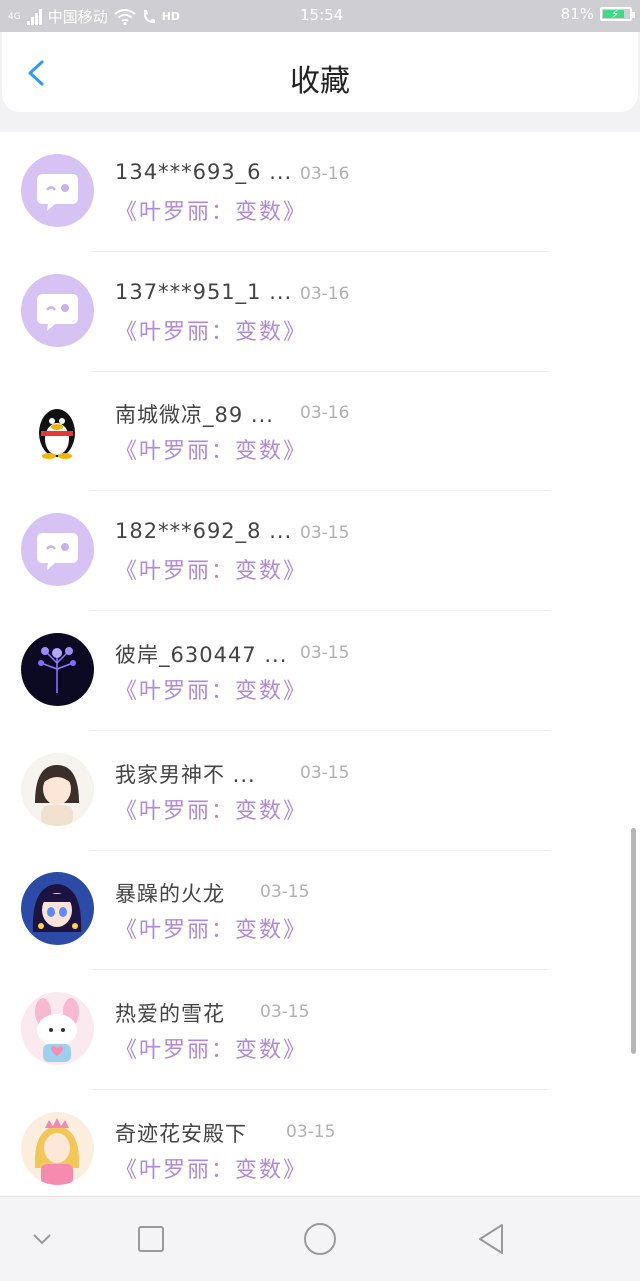 This screenshot has height=1281, width=640. Describe the element at coordinates (633, 941) in the screenshot. I see `scrollbar` at that location.